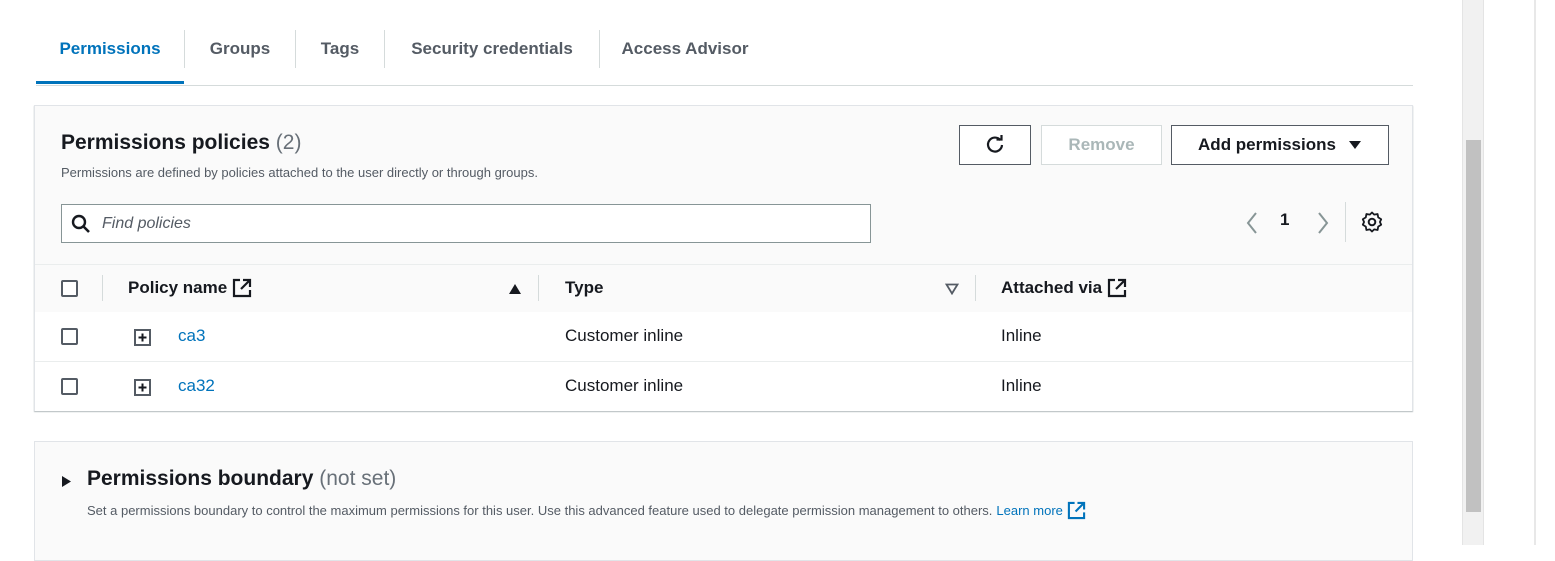  I want to click on column-attached-via: Attached via, so click(1064, 288).